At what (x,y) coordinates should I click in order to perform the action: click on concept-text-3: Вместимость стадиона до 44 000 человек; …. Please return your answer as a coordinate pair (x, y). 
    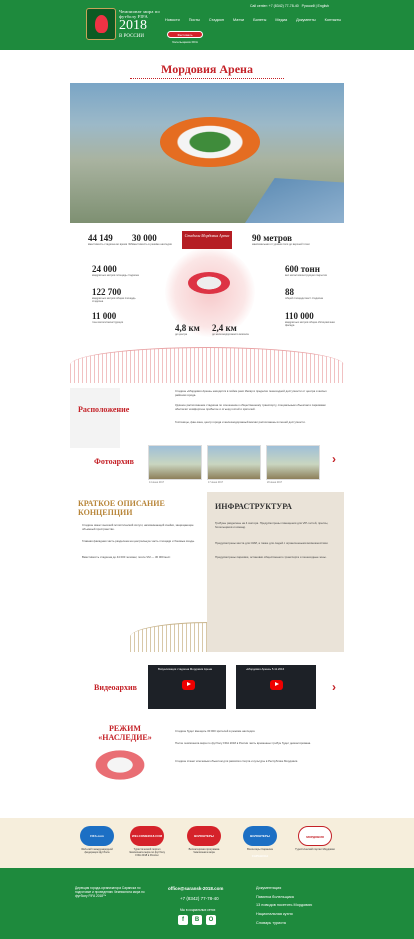
    Looking at the image, I should click on (126, 557).